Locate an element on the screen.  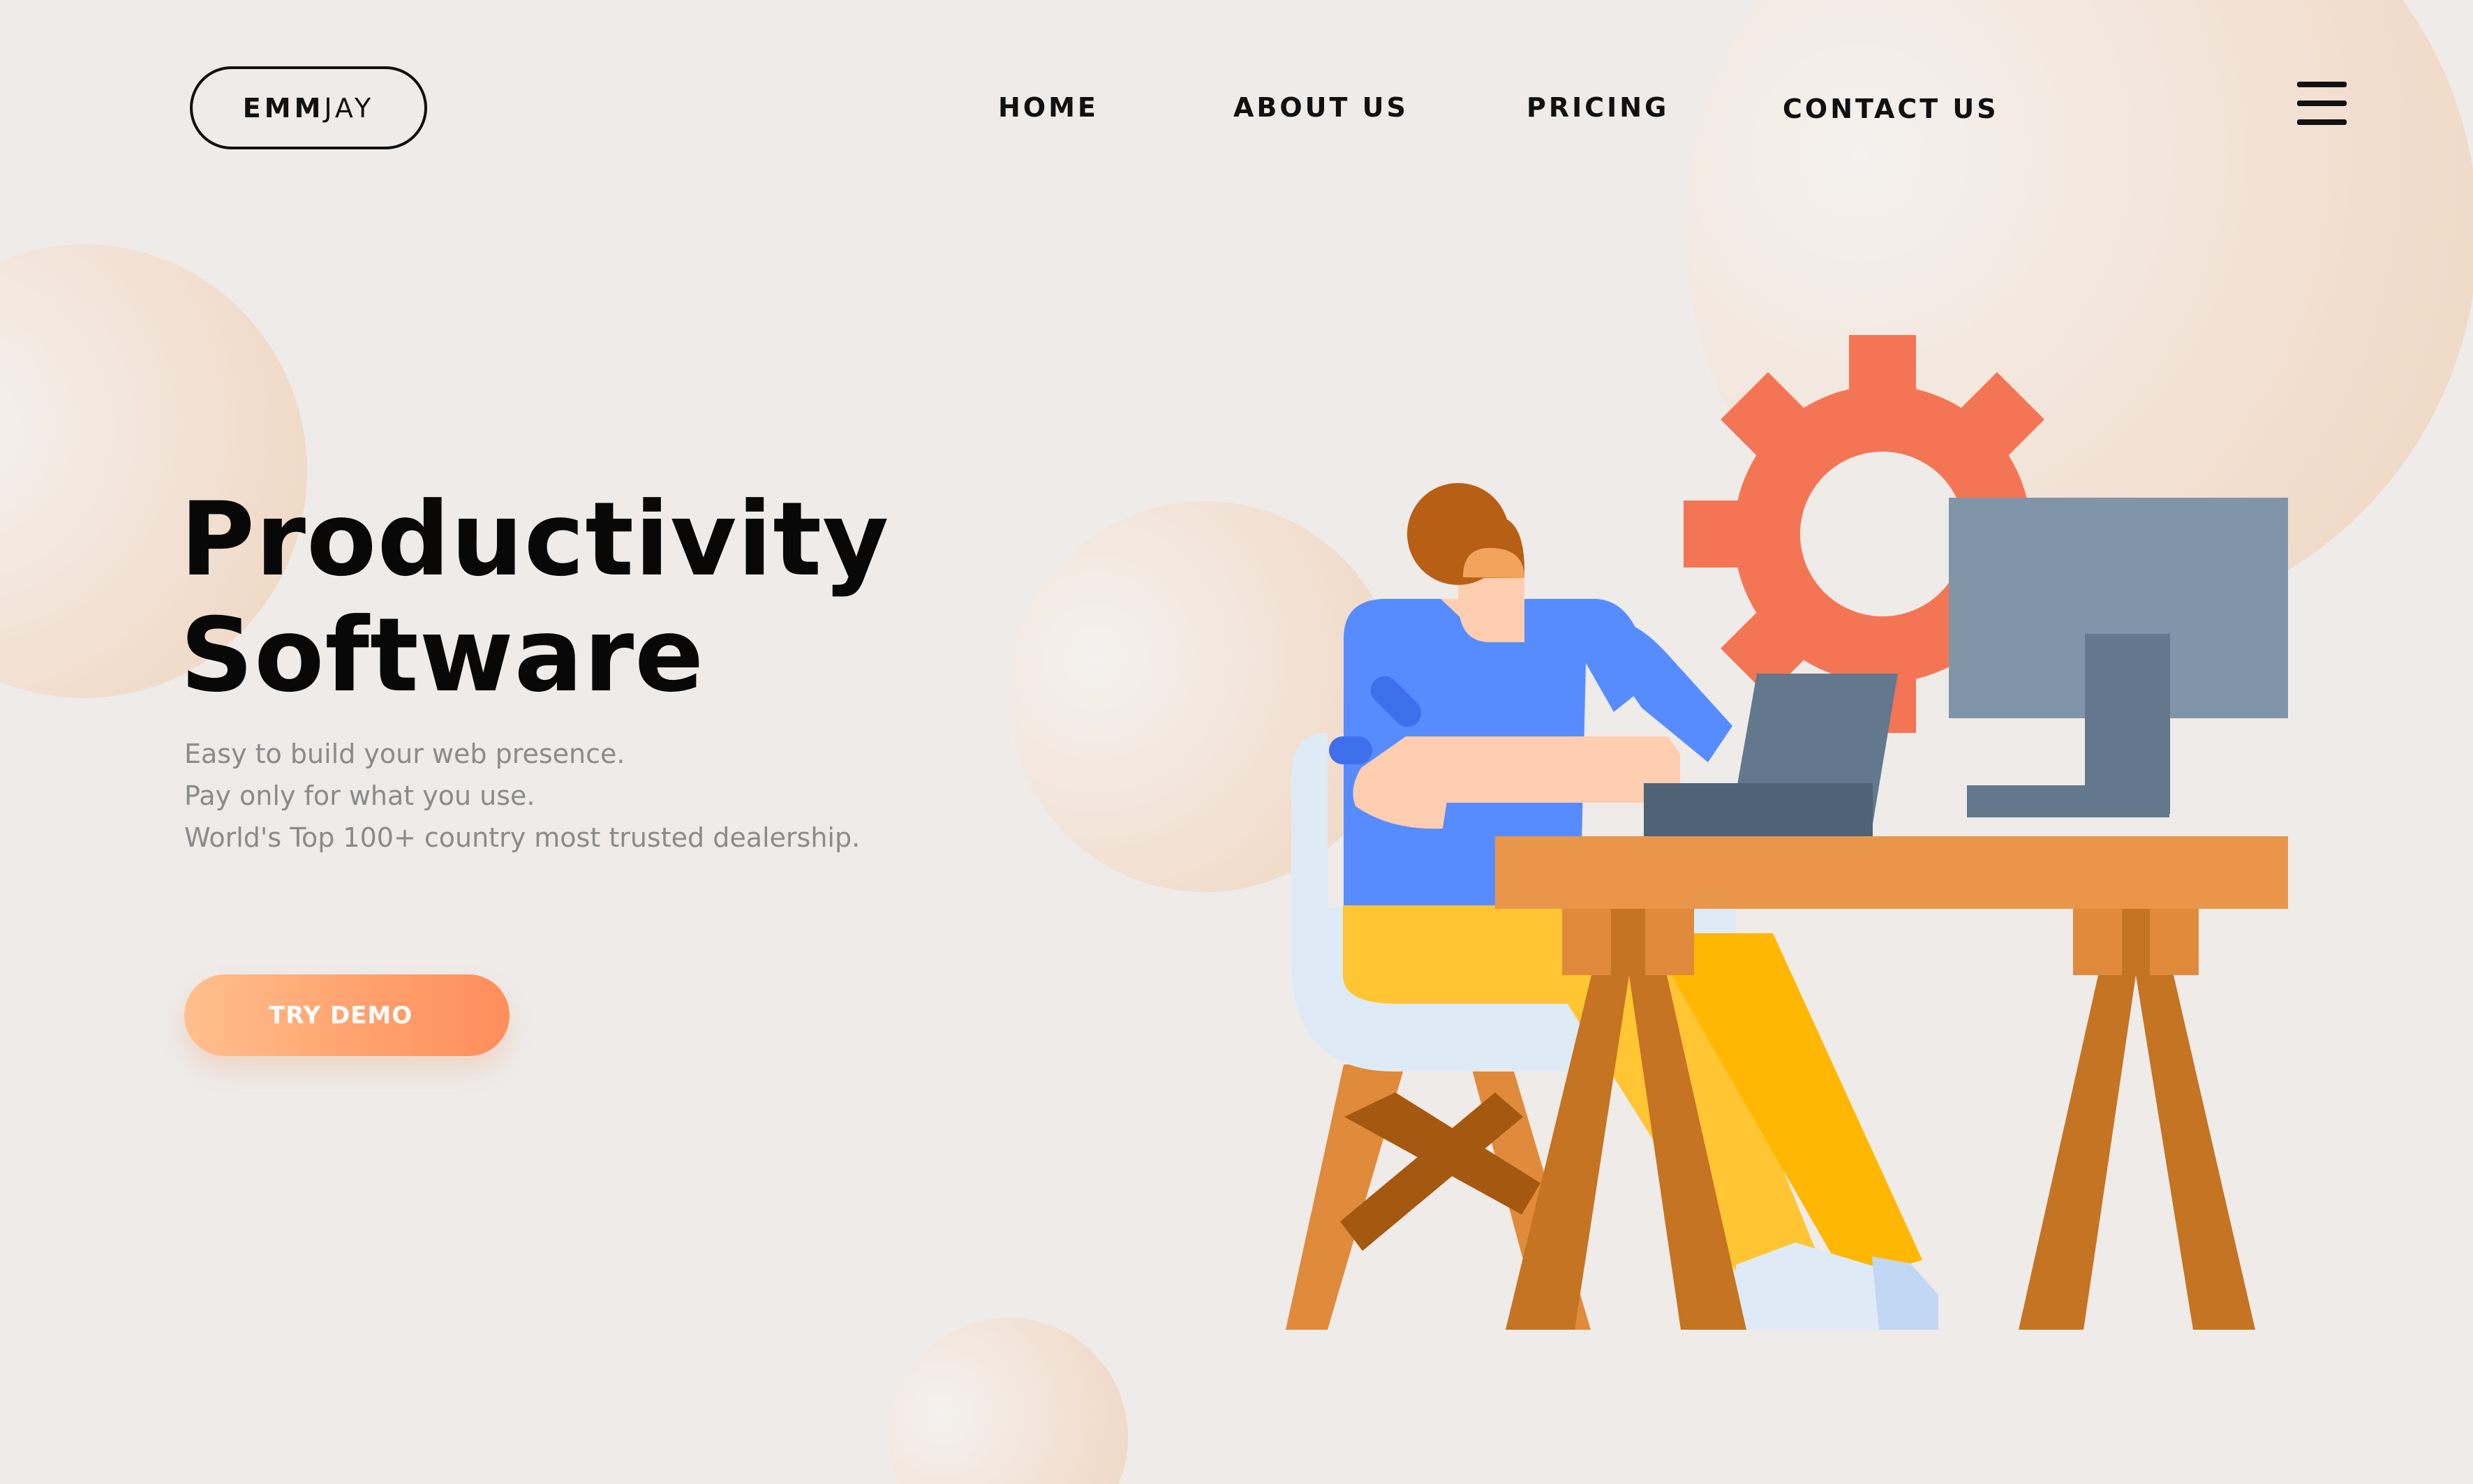
brand-logo-light: JAY is located at coordinates (349, 108).